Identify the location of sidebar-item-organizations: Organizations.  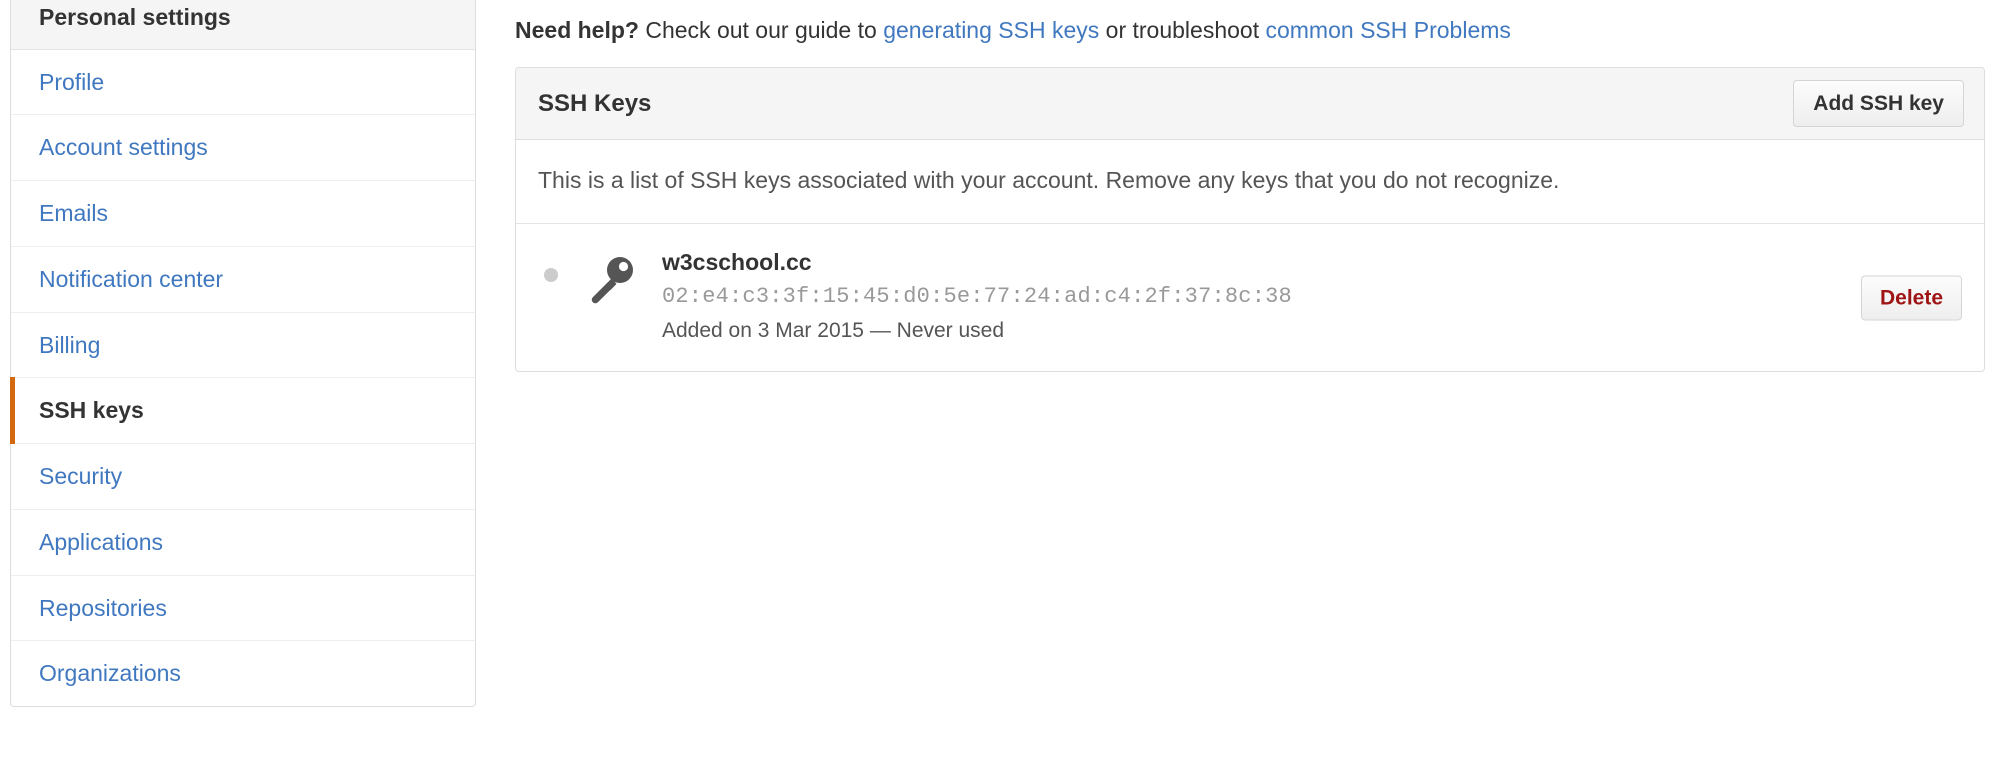
(243, 674).